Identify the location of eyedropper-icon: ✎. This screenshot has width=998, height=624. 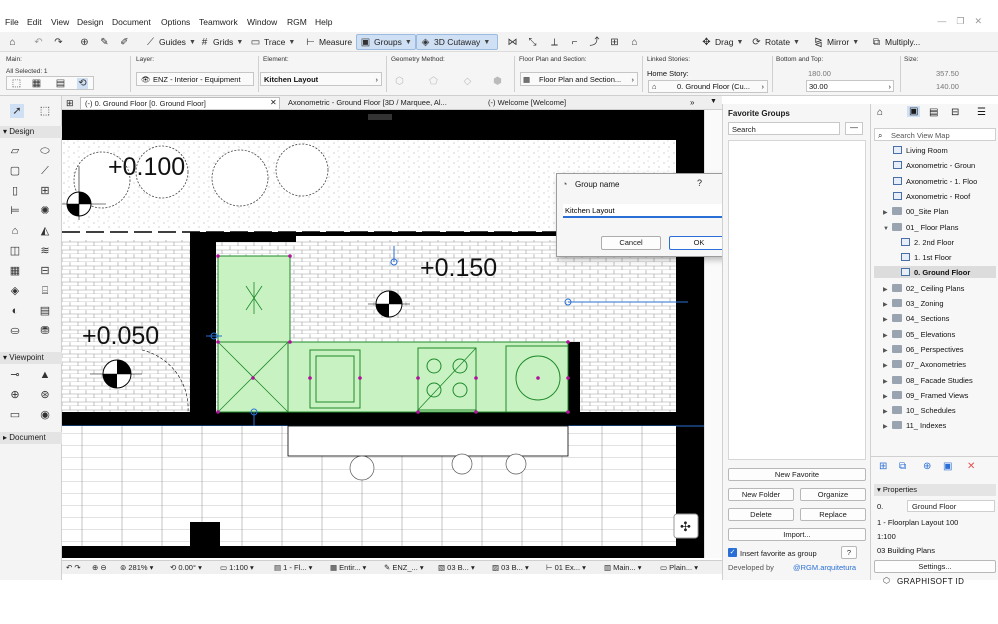
(104, 42).